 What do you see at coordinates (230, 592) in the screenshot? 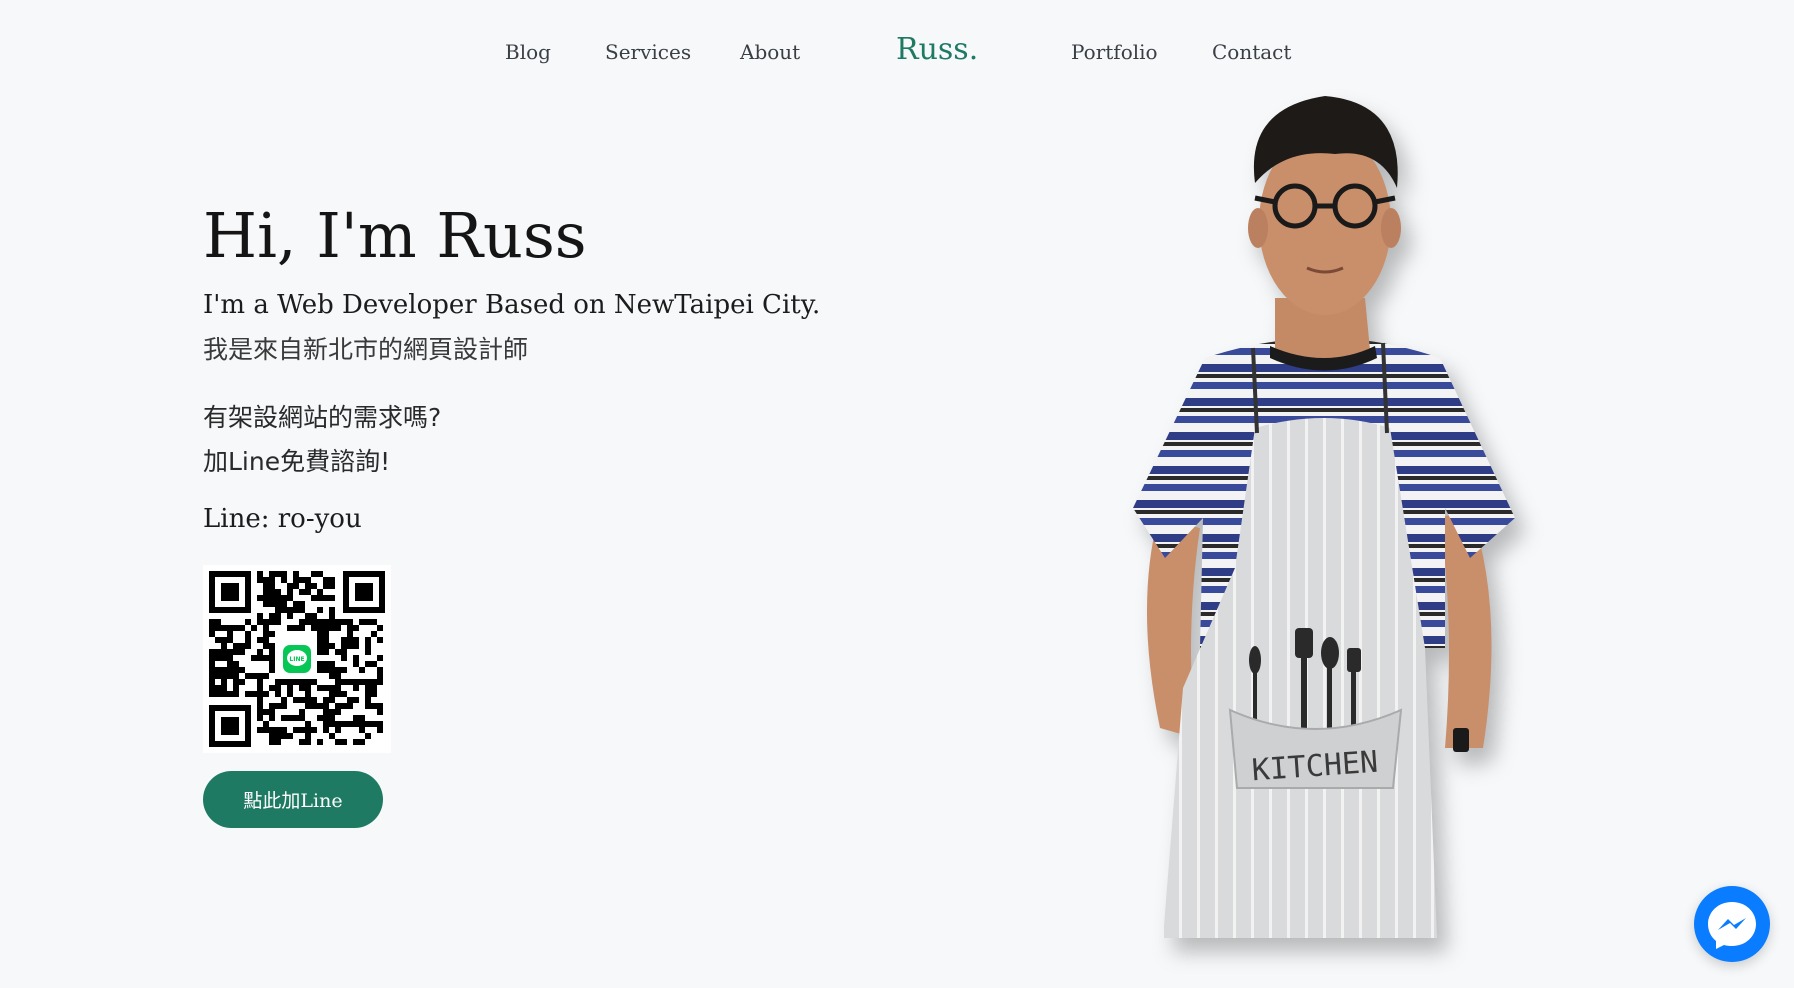
I see `qr-finder-top-left` at bounding box center [230, 592].